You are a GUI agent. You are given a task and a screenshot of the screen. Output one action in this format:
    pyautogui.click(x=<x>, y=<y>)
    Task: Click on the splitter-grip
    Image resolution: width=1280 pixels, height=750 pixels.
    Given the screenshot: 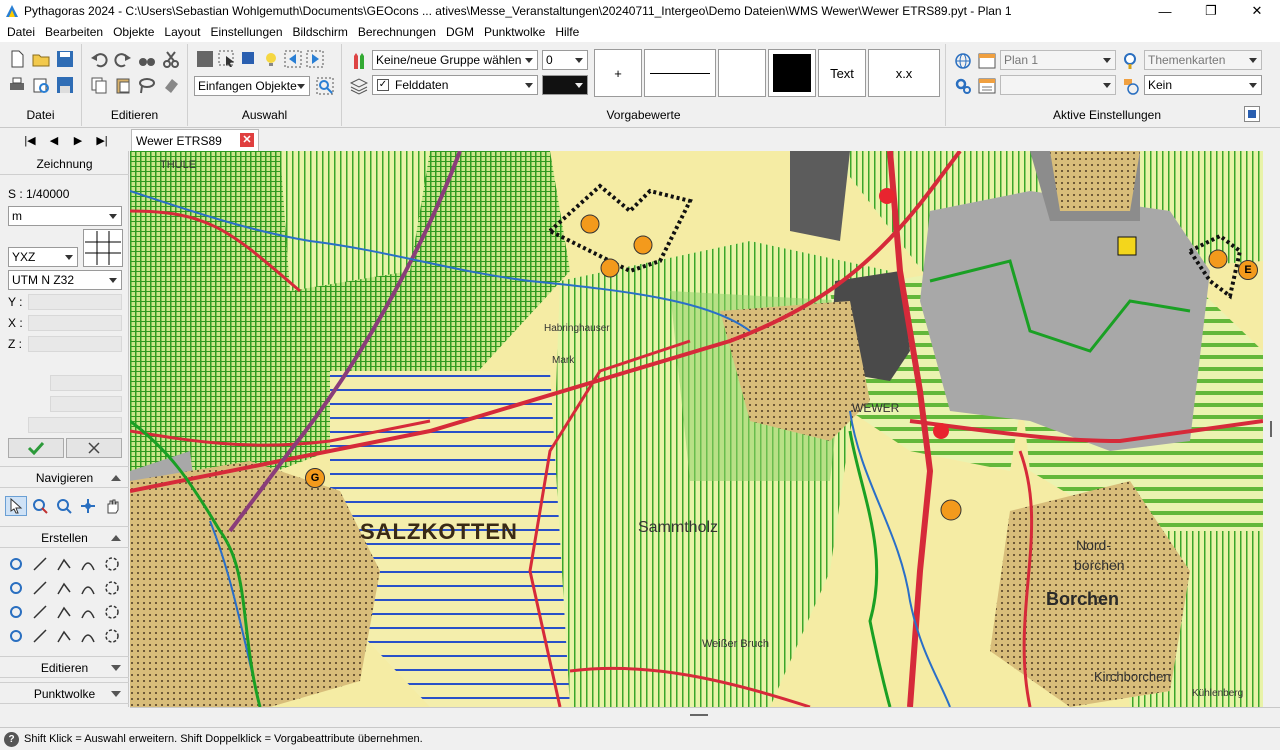 What is the action you would take?
    pyautogui.click(x=699, y=715)
    